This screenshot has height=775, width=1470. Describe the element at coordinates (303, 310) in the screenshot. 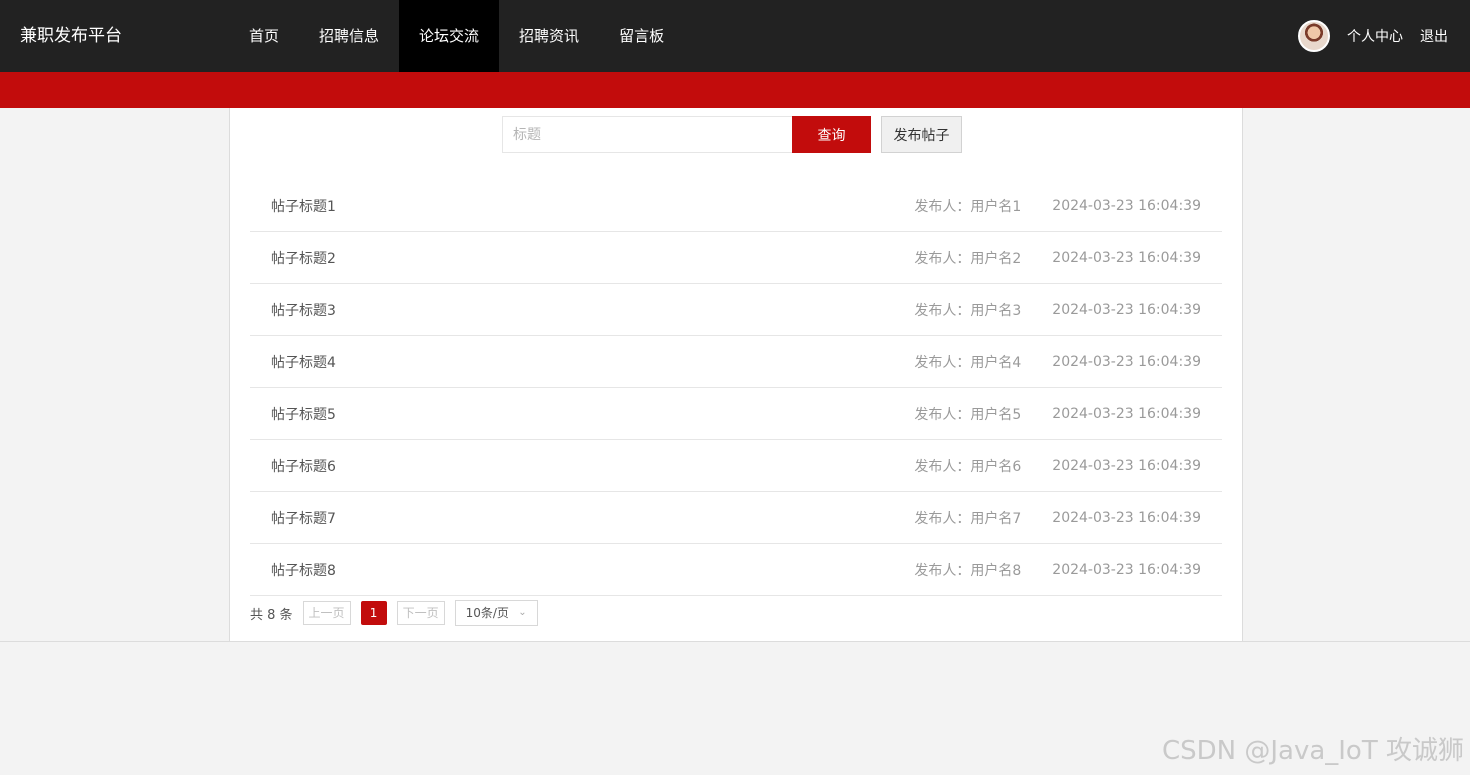

I see `post-title: 帖子标题3` at that location.